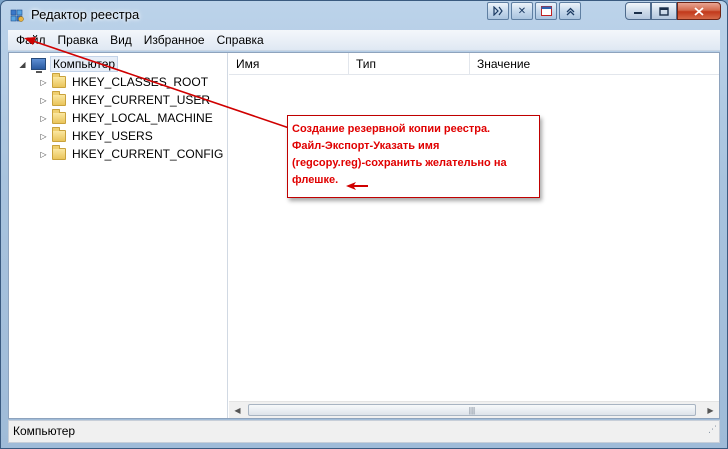  Describe the element at coordinates (699, 11) in the screenshot. I see `close-button` at that location.